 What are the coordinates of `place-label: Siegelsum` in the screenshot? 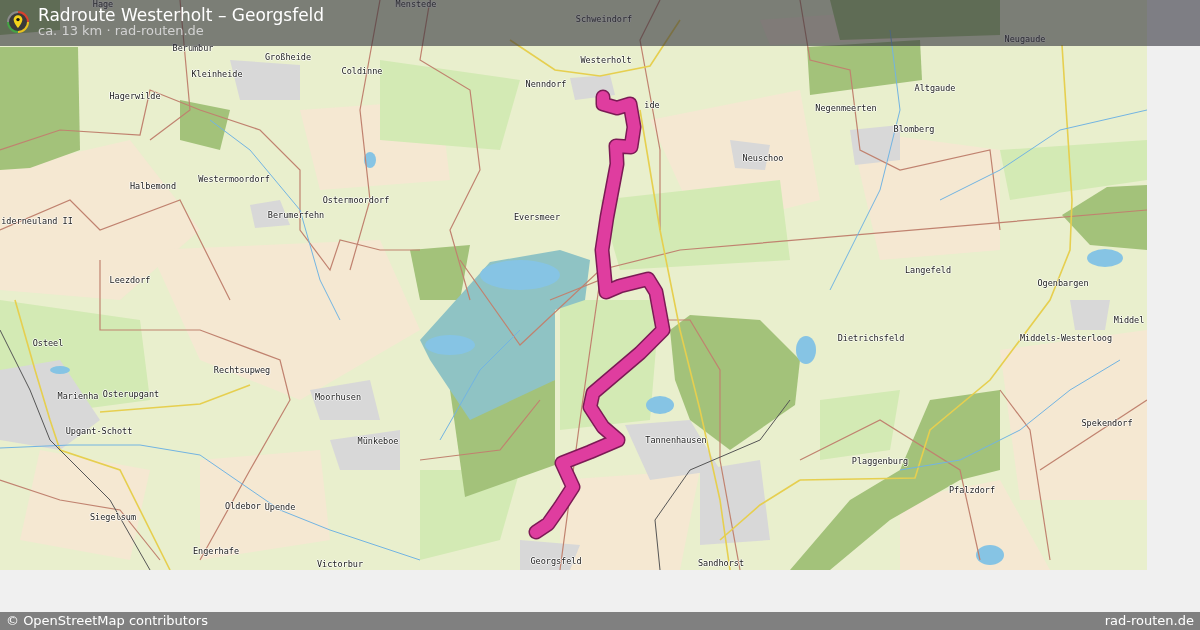 It's located at (113, 517).